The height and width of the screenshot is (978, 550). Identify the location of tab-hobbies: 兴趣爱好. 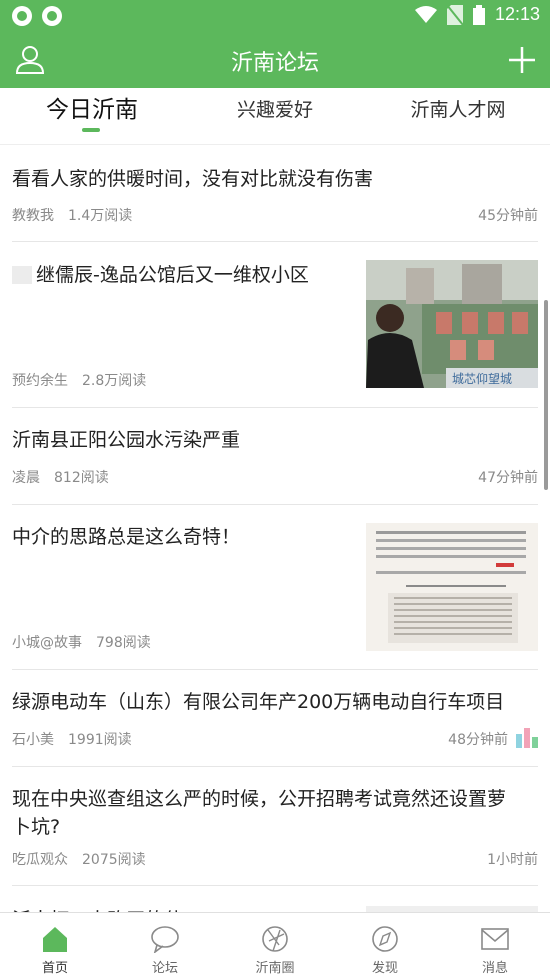
(275, 116).